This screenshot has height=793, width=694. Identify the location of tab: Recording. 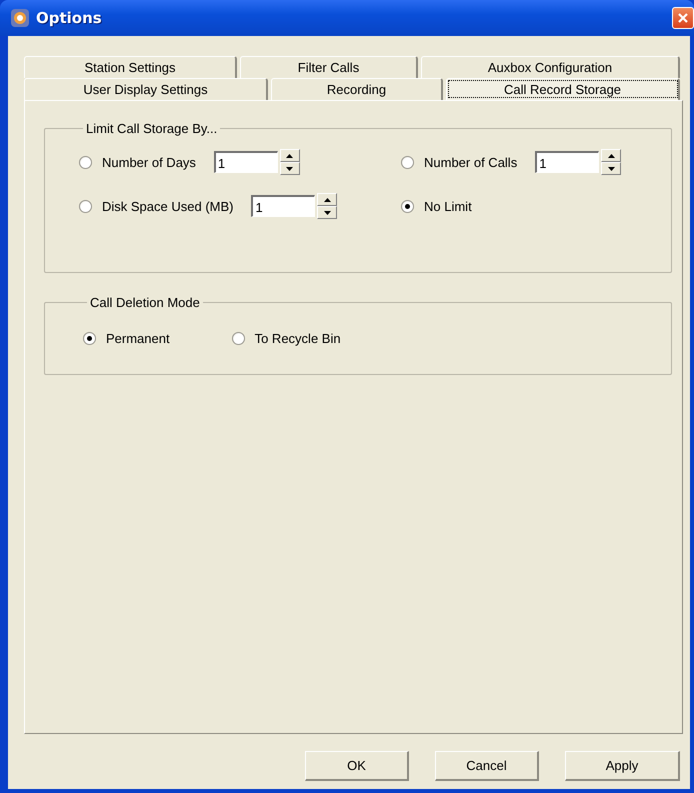
(357, 89).